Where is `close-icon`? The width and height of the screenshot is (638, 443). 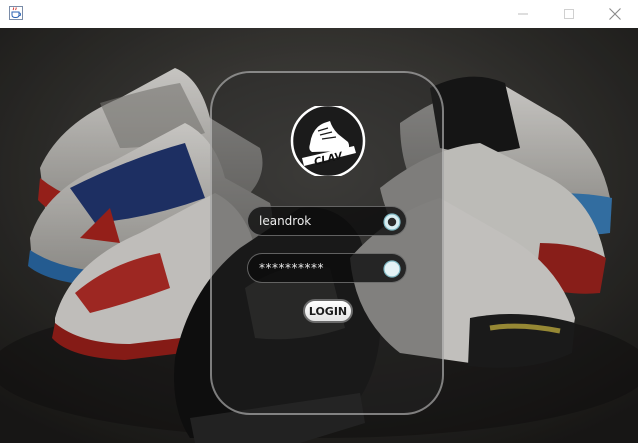
close-icon is located at coordinates (615, 14).